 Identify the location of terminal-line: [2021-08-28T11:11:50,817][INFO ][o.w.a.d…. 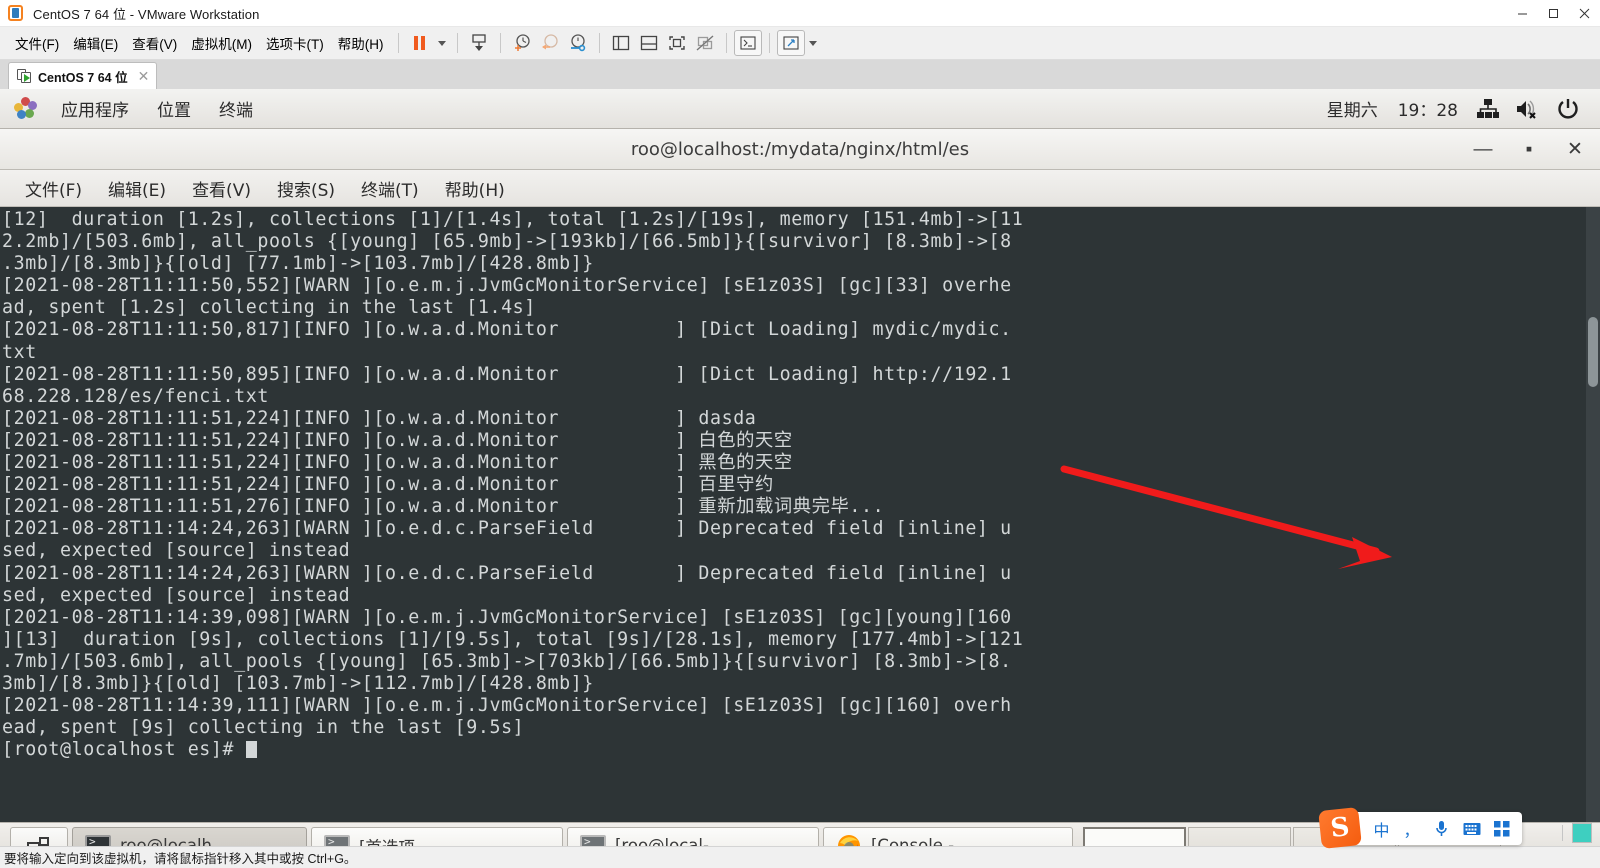
(507, 330).